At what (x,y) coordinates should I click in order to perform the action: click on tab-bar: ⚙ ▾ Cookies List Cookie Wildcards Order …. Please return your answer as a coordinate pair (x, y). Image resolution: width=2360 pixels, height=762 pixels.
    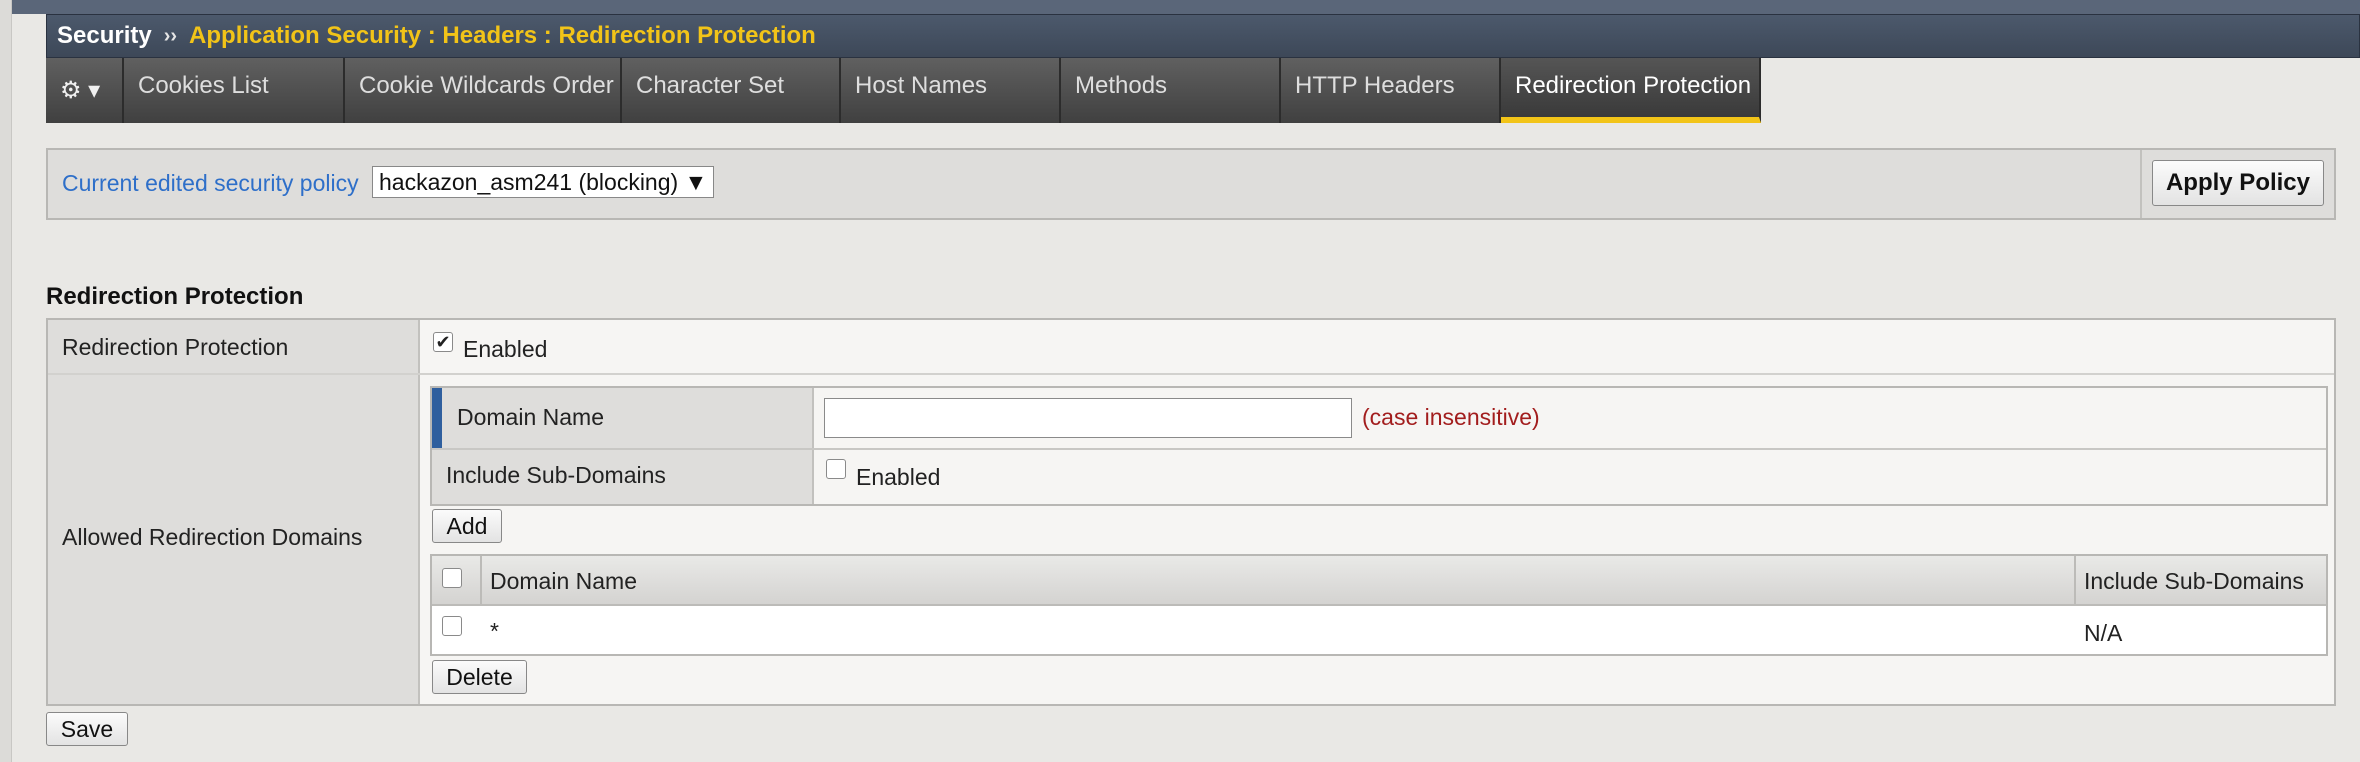
    Looking at the image, I should click on (903, 90).